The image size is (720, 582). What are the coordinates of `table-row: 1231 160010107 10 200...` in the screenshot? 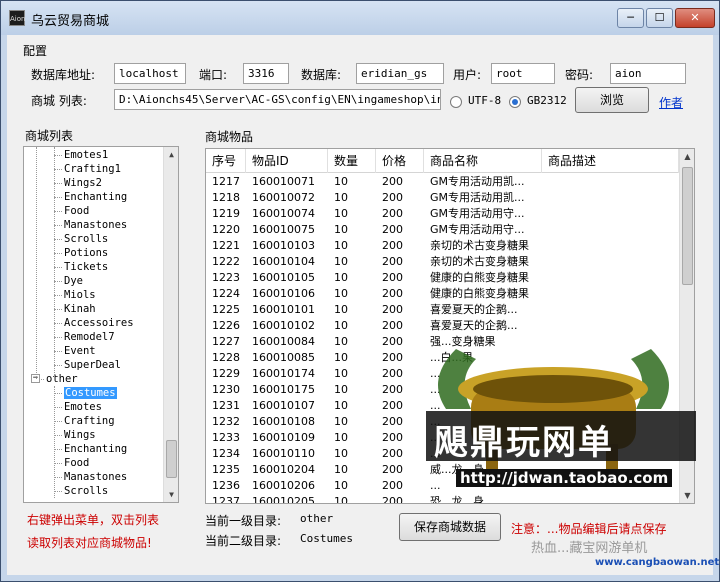 It's located at (442, 406).